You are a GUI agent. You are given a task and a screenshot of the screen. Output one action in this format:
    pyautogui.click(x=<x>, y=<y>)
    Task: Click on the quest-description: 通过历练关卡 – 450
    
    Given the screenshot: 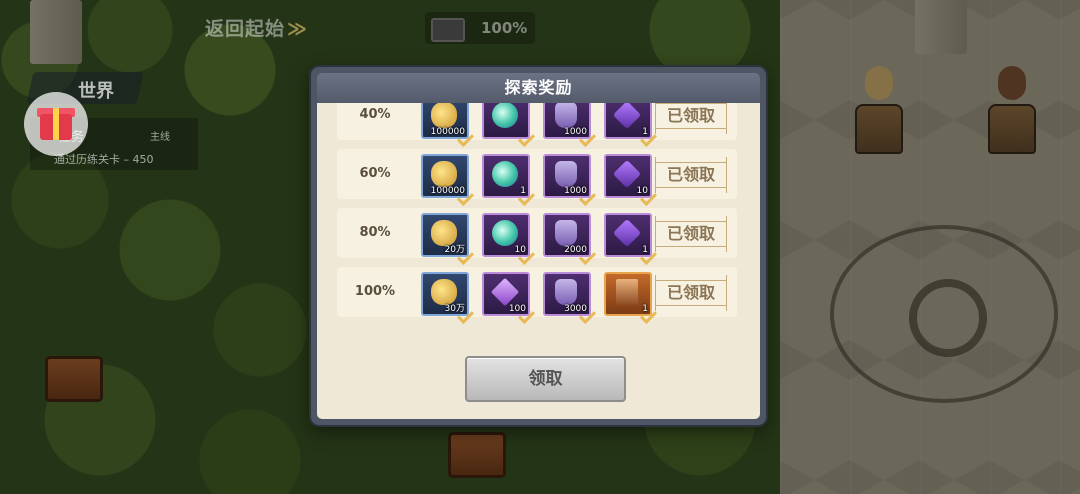 What is the action you would take?
    pyautogui.click(x=104, y=159)
    